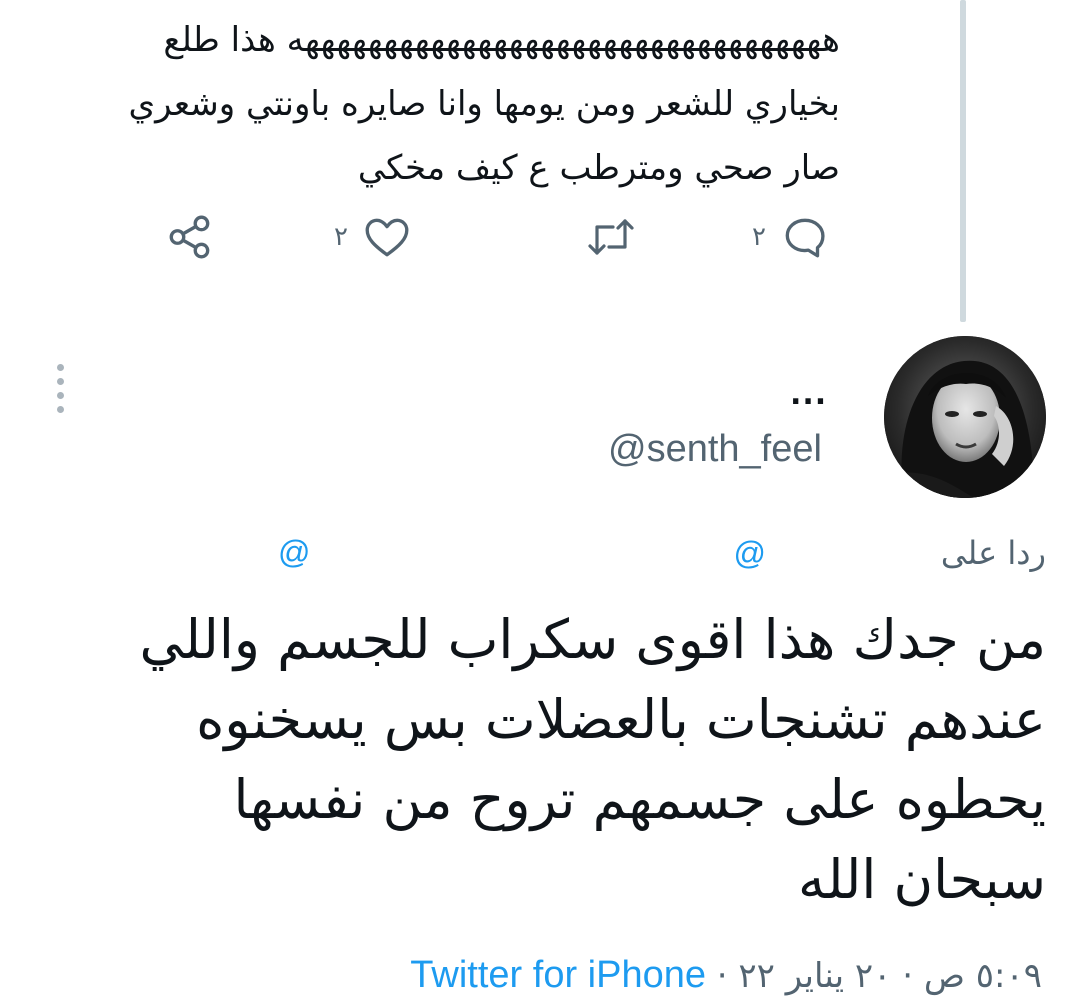 The width and height of the screenshot is (1080, 1005). Describe the element at coordinates (922, 879) in the screenshot. I see `tweet-text-line: سبحان الله` at that location.